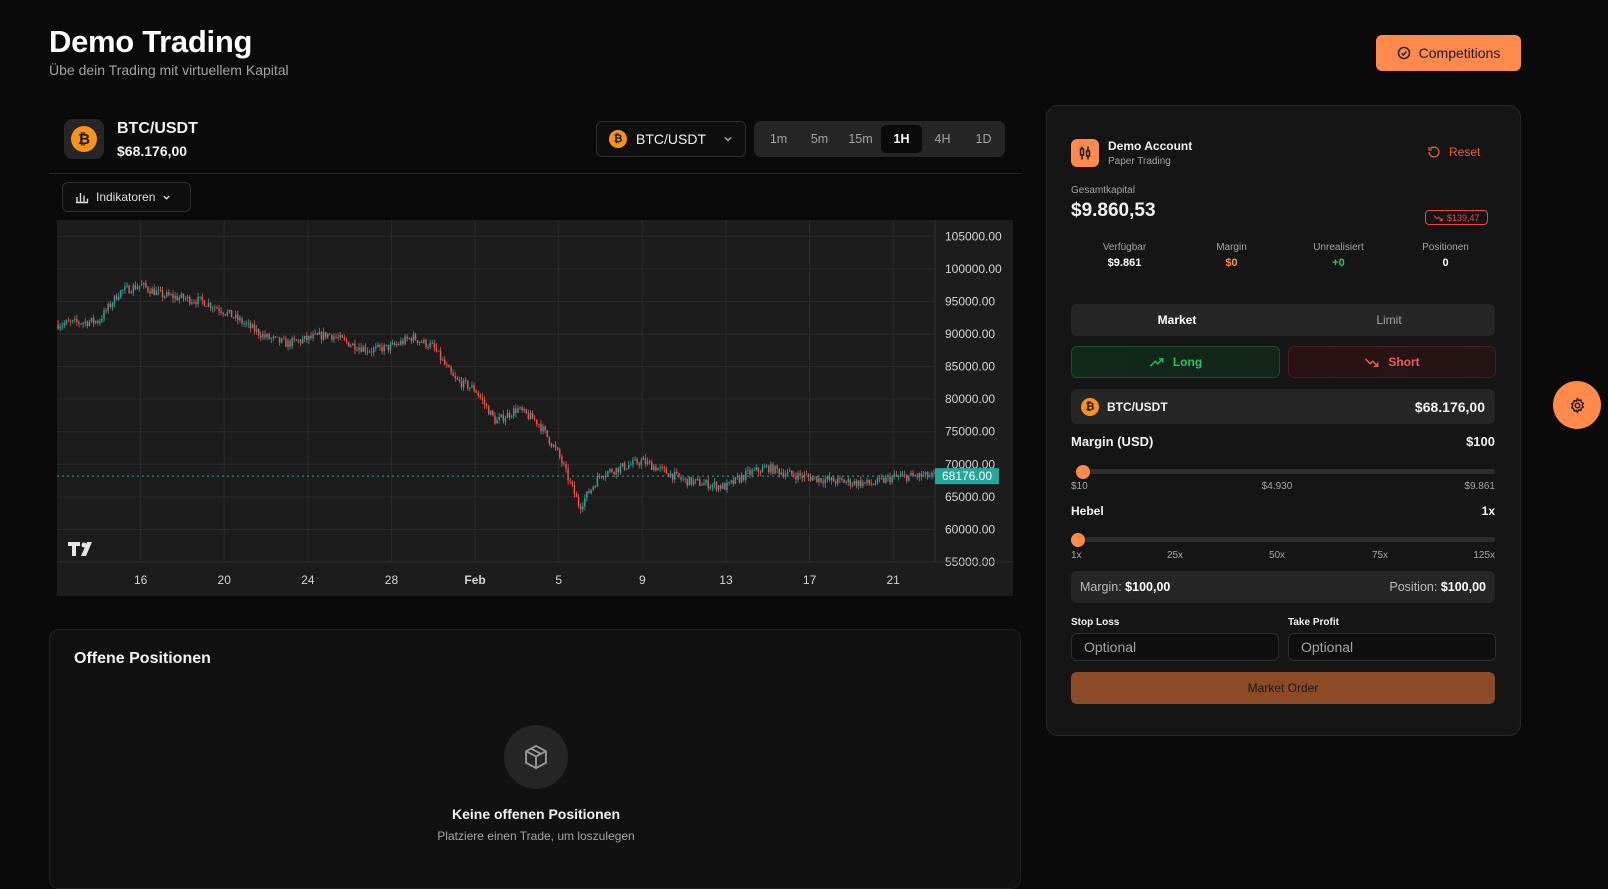 The image size is (1608, 889). What do you see at coordinates (983, 139) in the screenshot?
I see `tab-timeframe-1d: 1D` at bounding box center [983, 139].